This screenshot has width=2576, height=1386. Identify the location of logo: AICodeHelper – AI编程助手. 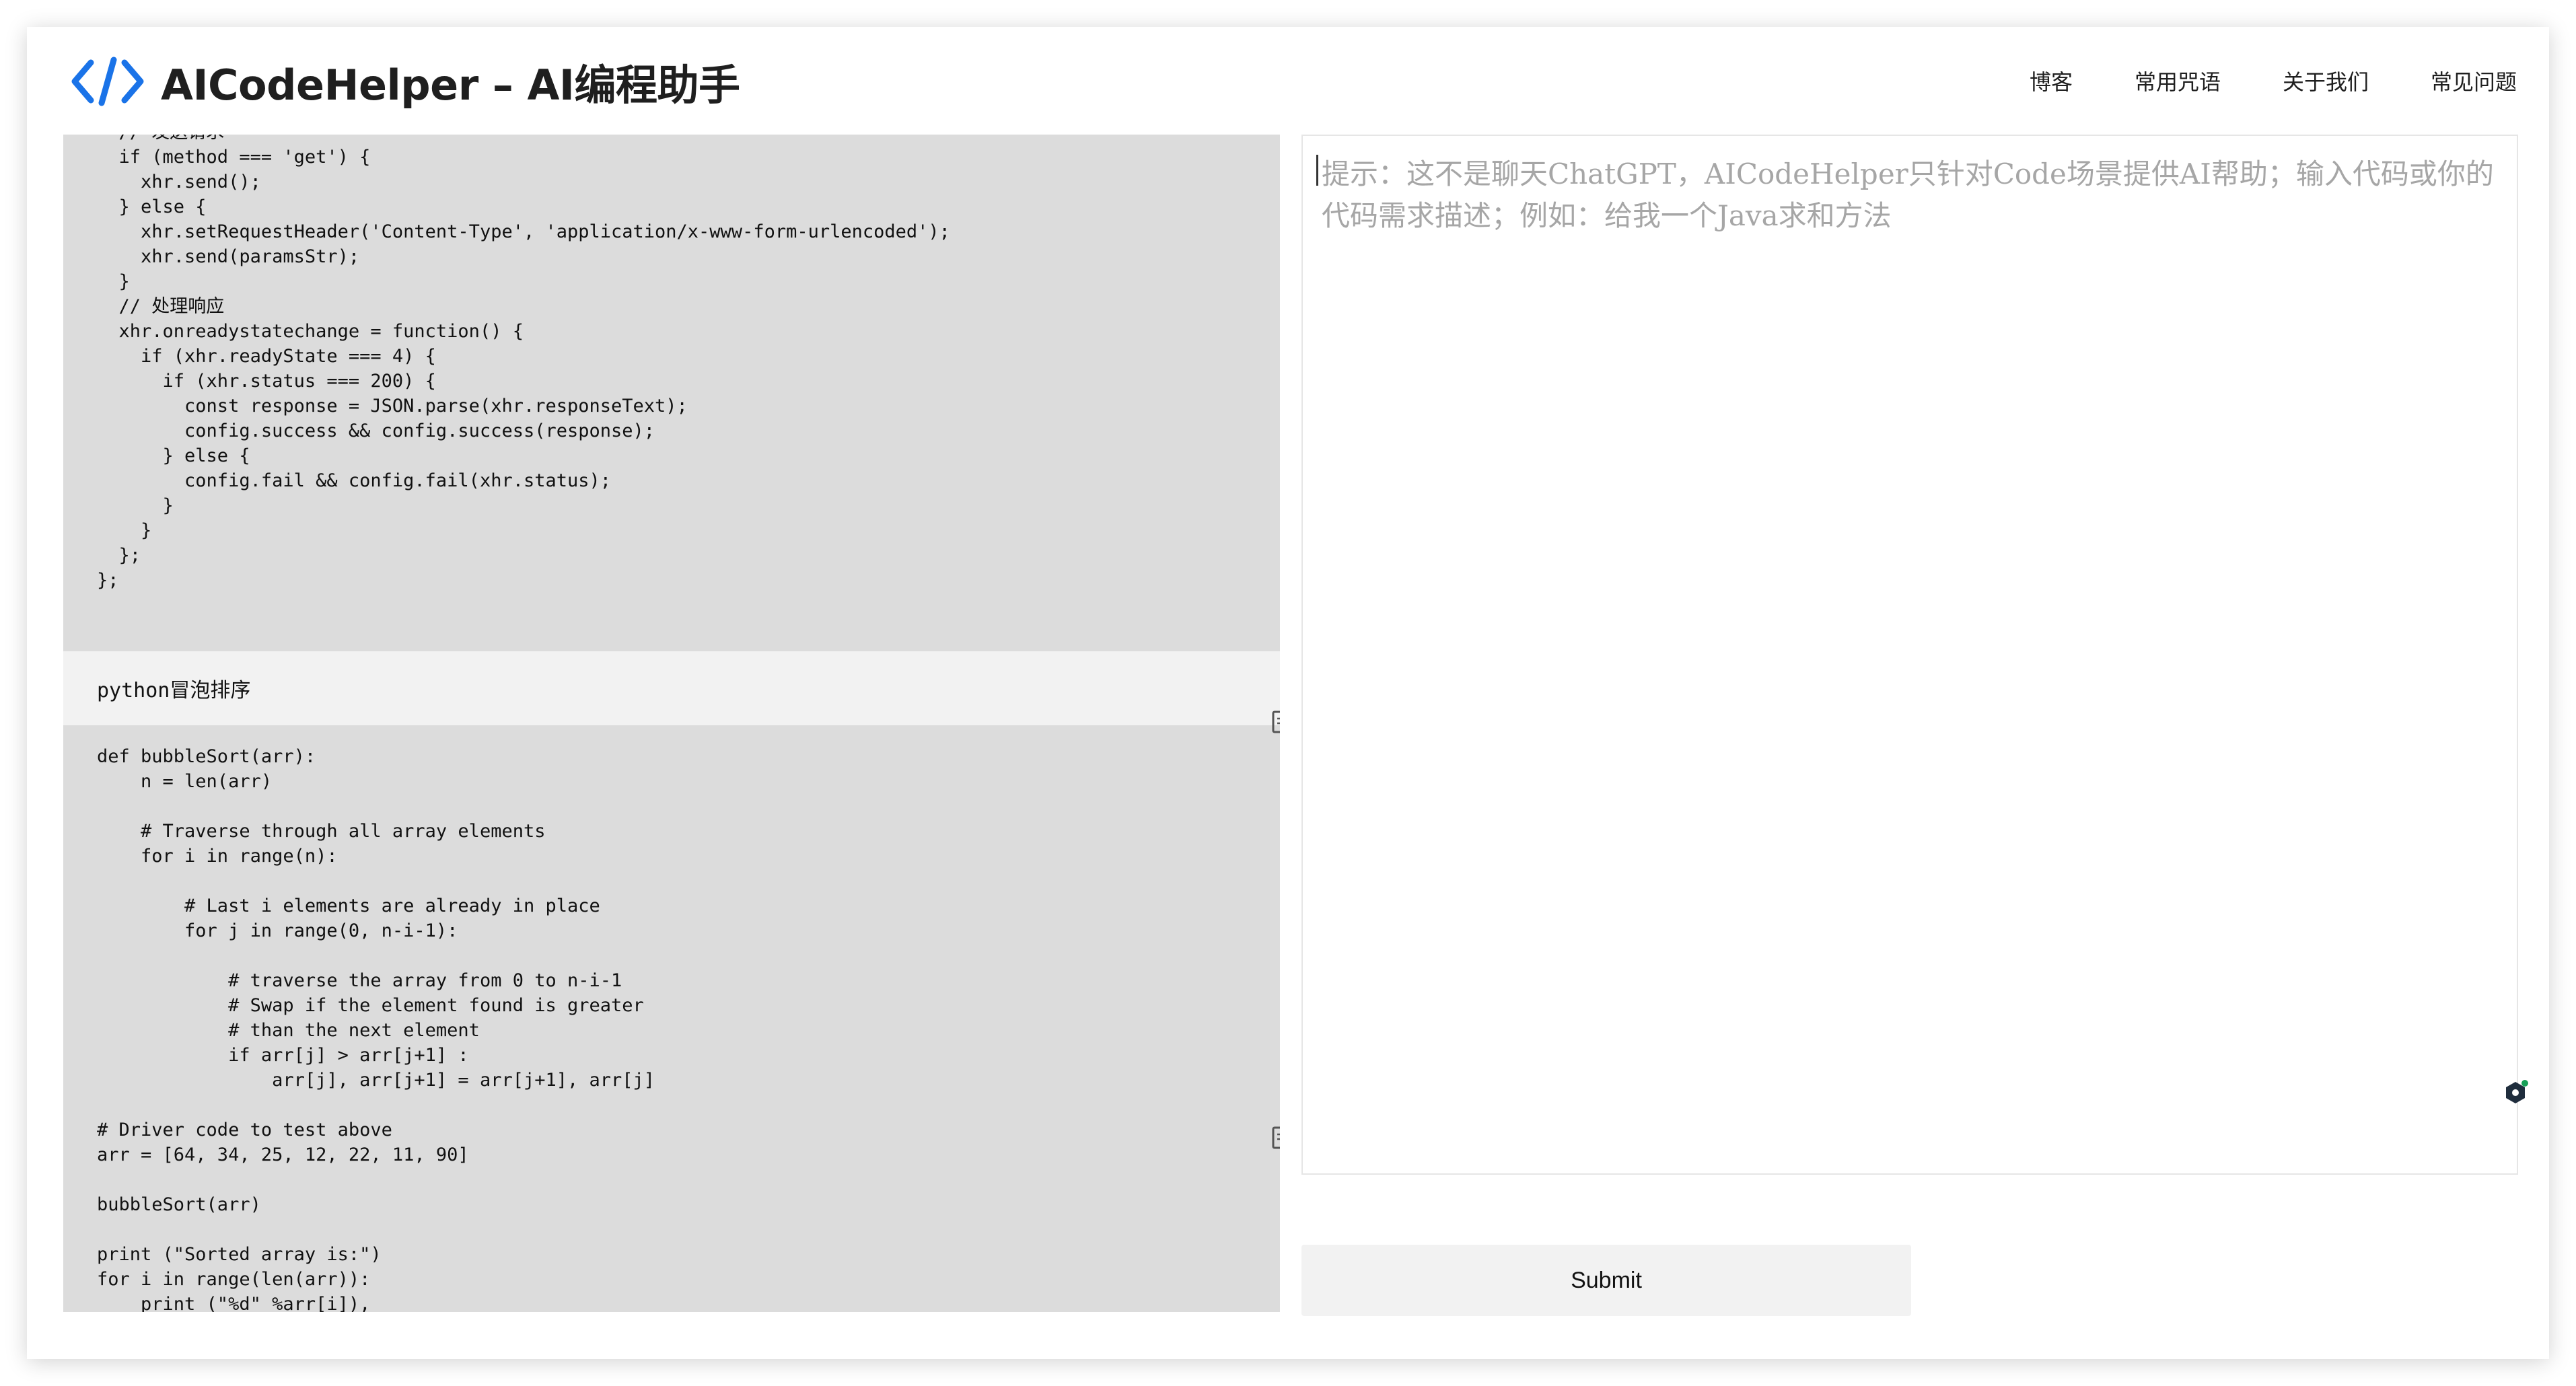
(405, 81).